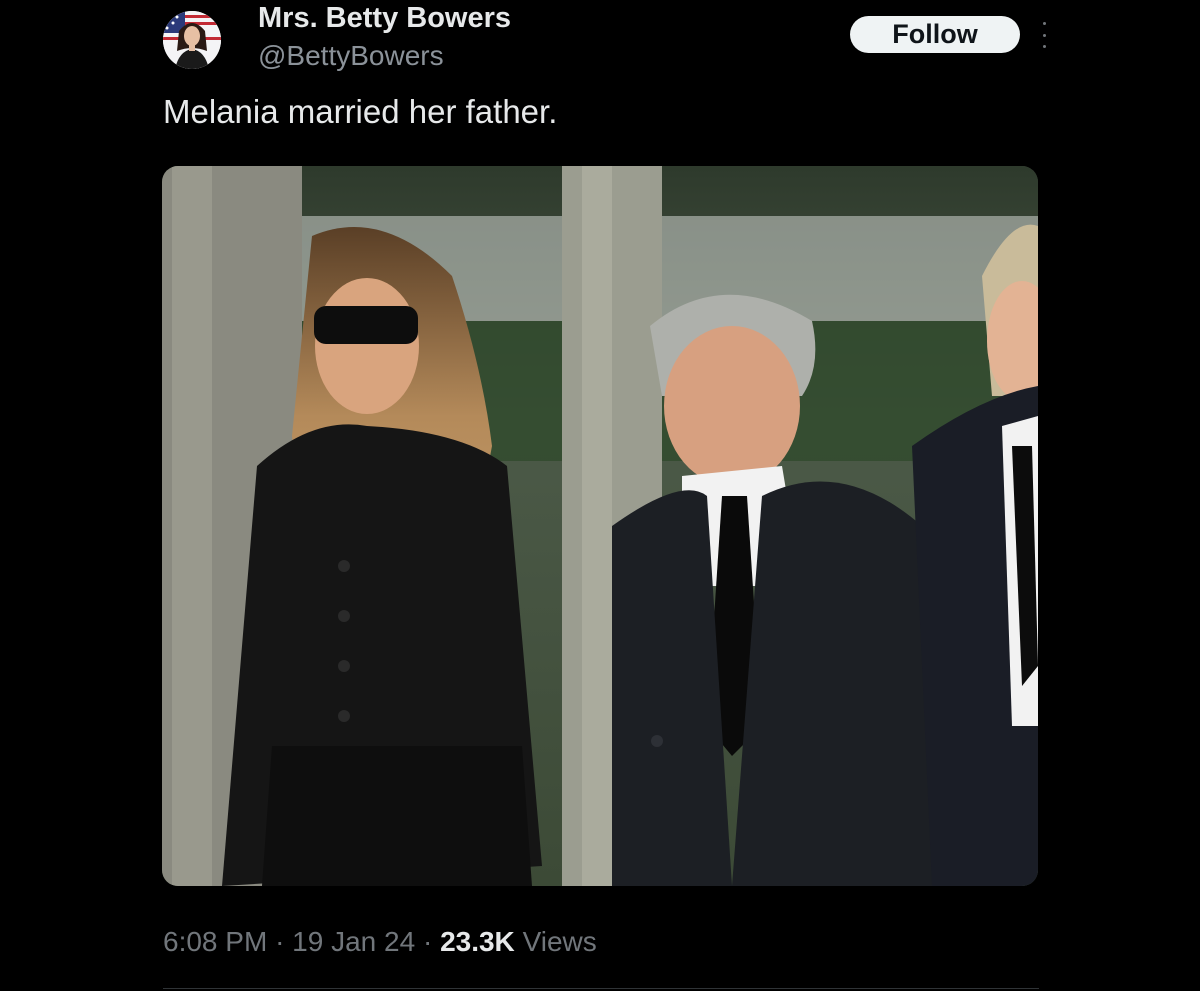 Image resolution: width=1200 pixels, height=991 pixels. Describe the element at coordinates (353, 941) in the screenshot. I see `tweet-date: 19 Jan 24` at that location.